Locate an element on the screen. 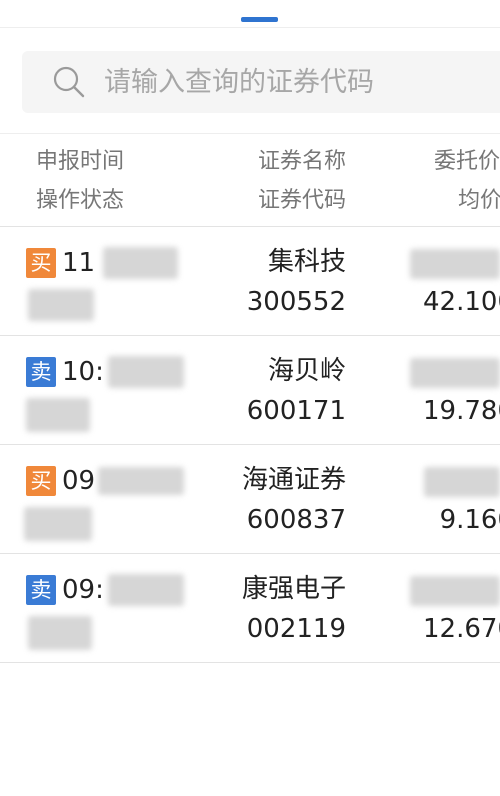 The image size is (500, 796). table-row: 买 11 集科技 300552 42.100 is located at coordinates (250, 281).